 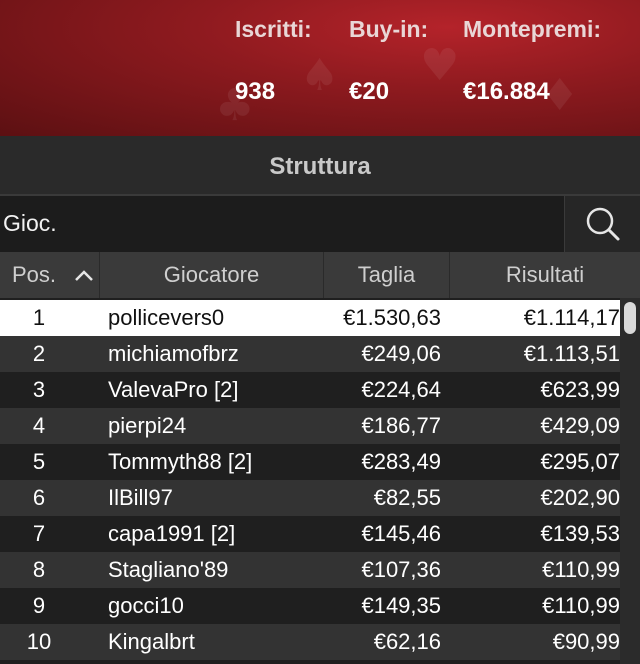 I want to click on row-taglia: €186,77, so click(x=401, y=425).